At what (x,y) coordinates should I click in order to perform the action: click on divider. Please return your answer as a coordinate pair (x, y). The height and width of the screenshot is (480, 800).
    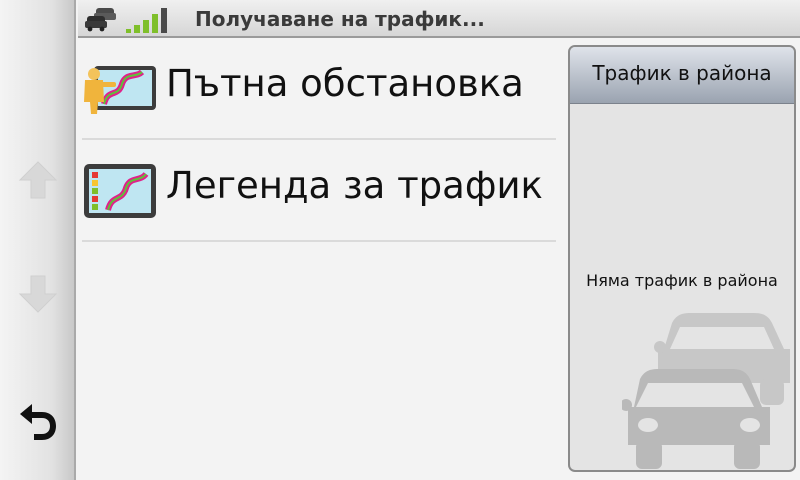
    Looking at the image, I should click on (319, 241).